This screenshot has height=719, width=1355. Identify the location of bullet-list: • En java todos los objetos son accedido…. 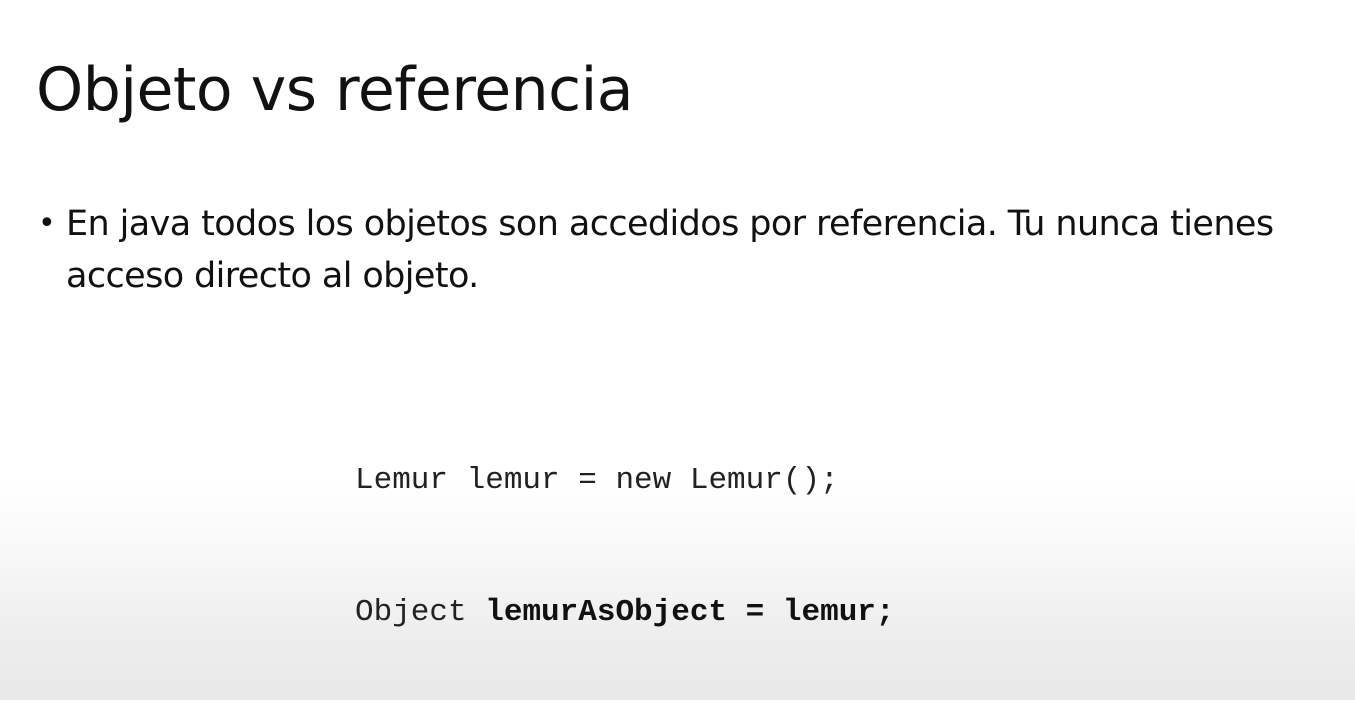
(666, 250).